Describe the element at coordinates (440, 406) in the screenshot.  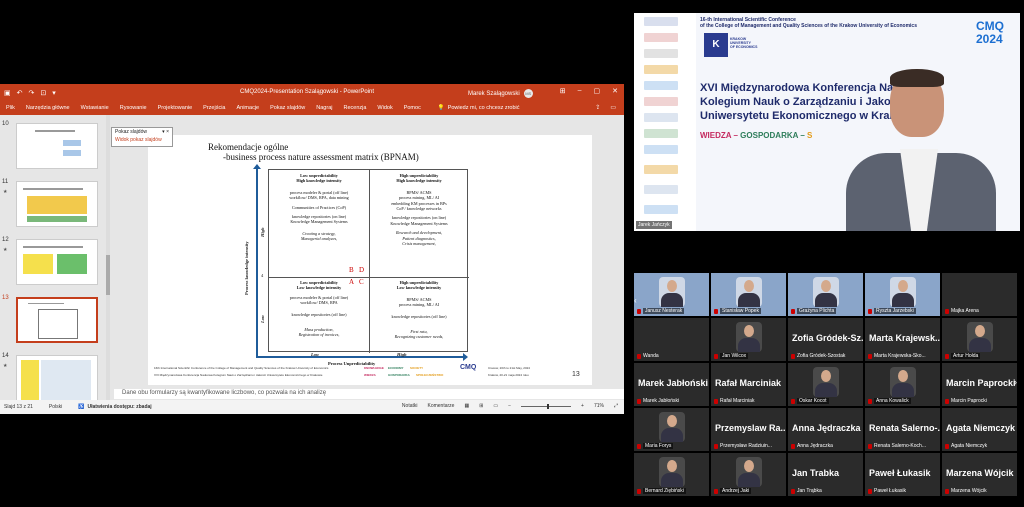
I see `comments-button: Komentarze` at that location.